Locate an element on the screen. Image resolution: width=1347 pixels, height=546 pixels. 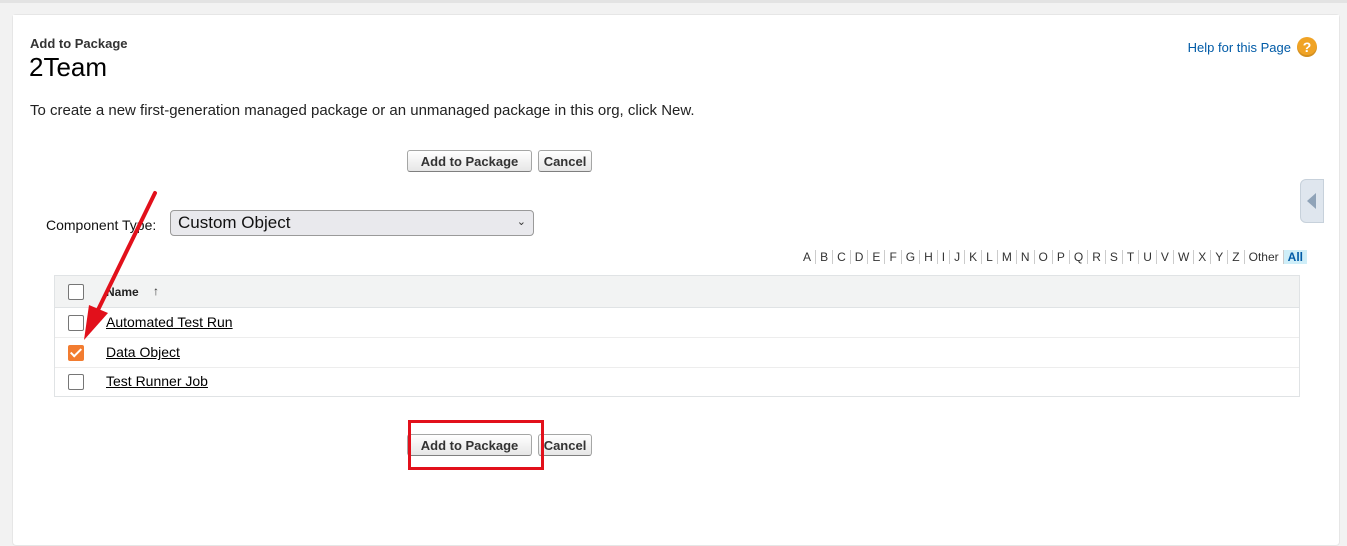
alphabet-filter-z: Z is located at coordinates (1235, 257).